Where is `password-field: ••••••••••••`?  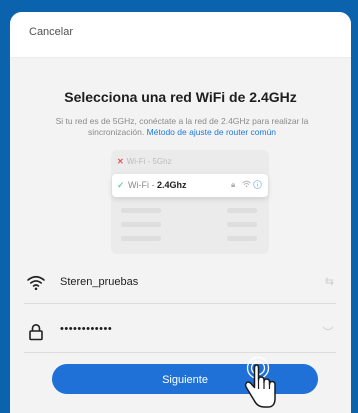 password-field: •••••••••••• is located at coordinates (180, 332).